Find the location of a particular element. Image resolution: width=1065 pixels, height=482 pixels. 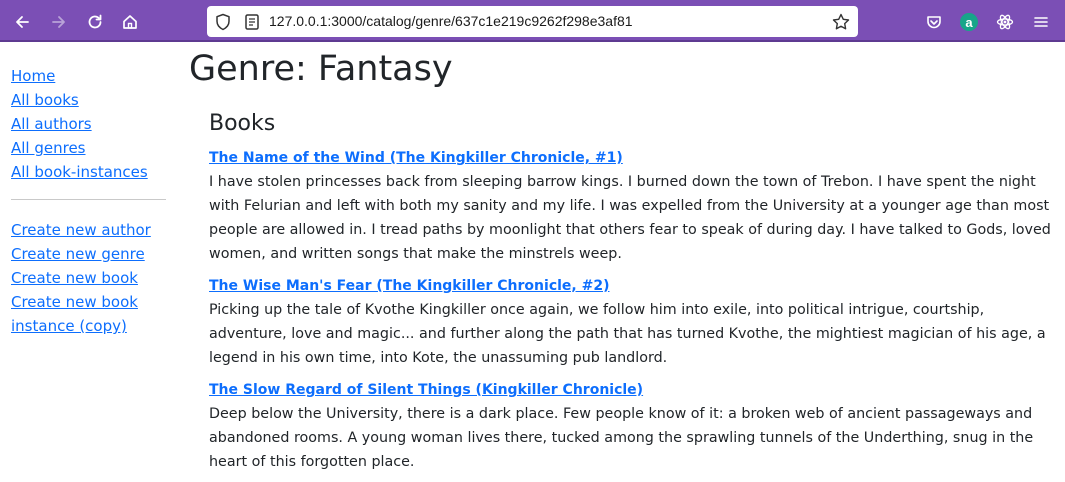

reload-icon is located at coordinates (95, 22).